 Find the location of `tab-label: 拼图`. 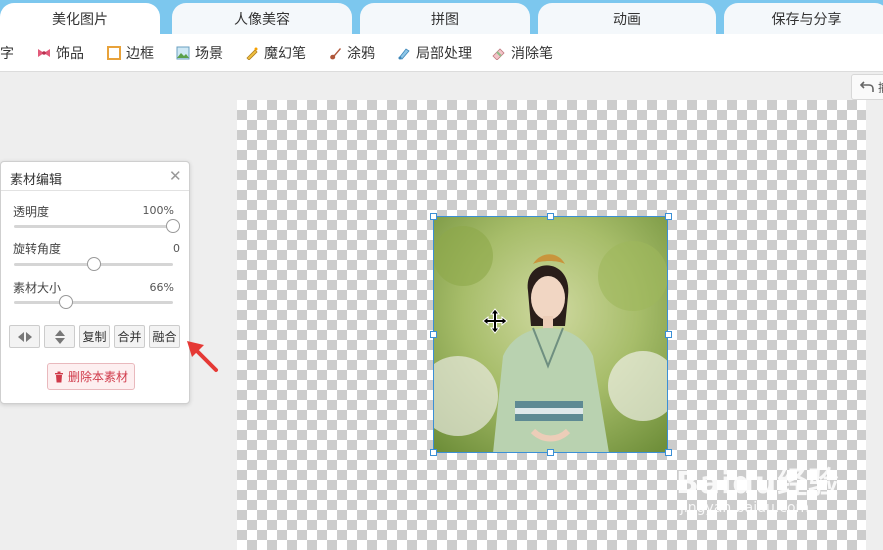

tab-label: 拼图 is located at coordinates (445, 19).